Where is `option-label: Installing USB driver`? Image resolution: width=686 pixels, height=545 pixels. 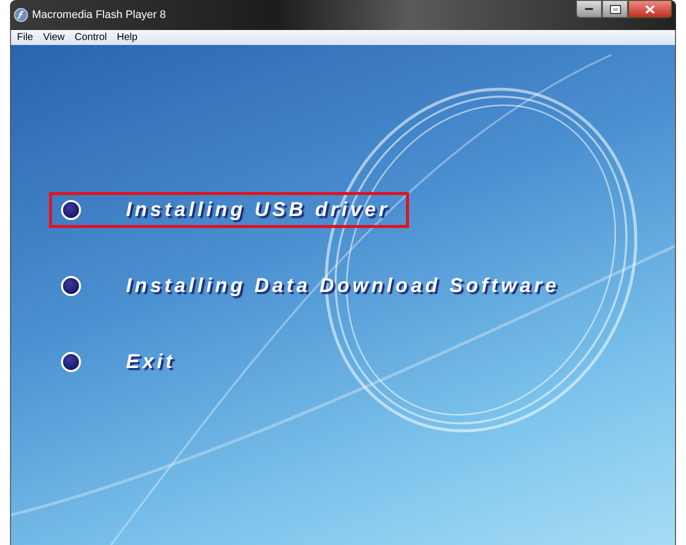
option-label: Installing USB driver is located at coordinates (258, 210).